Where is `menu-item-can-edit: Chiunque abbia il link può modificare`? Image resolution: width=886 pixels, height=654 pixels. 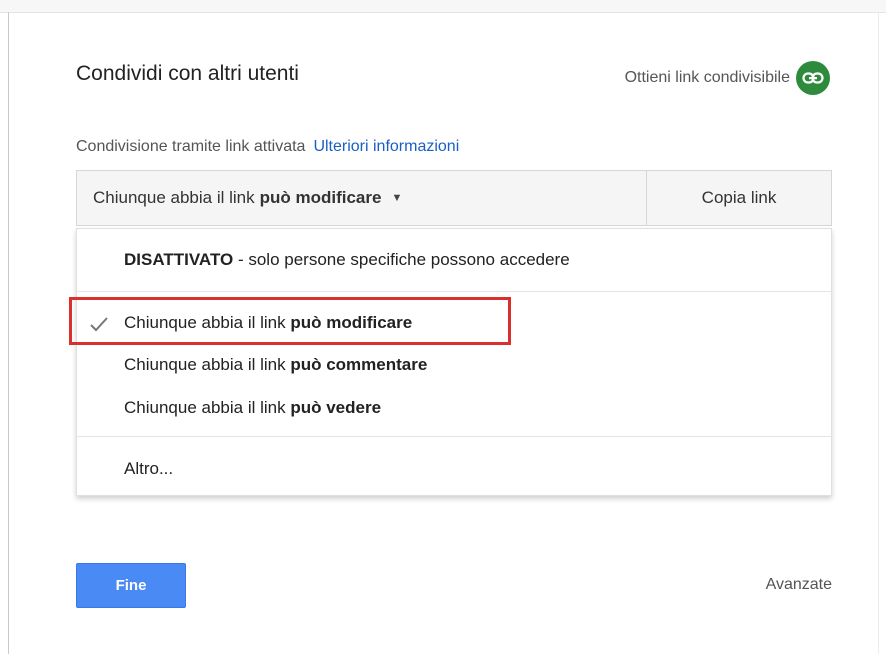 menu-item-can-edit: Chiunque abbia il link può modificare is located at coordinates (454, 325).